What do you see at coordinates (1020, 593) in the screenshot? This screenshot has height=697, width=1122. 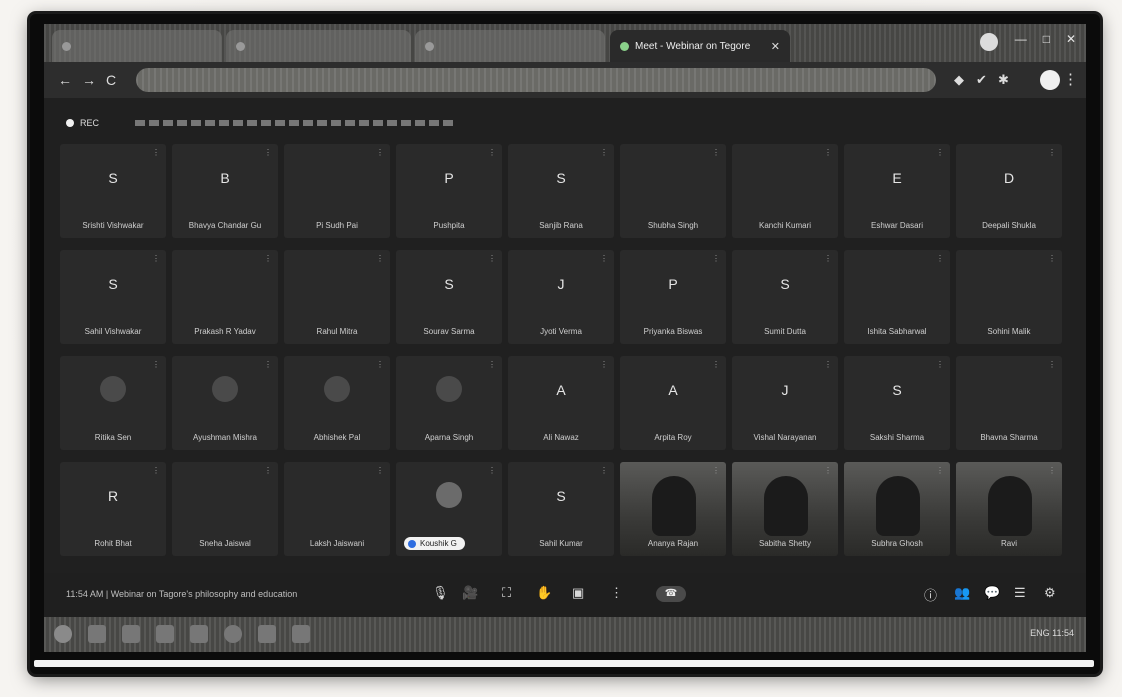 I see `activities-icon: ☰` at bounding box center [1020, 593].